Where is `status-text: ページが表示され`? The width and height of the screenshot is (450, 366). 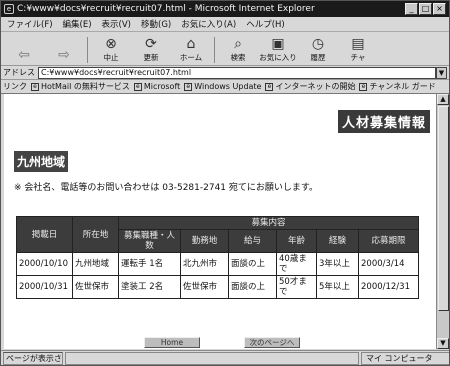 status-text: ページが表示され is located at coordinates (33, 358).